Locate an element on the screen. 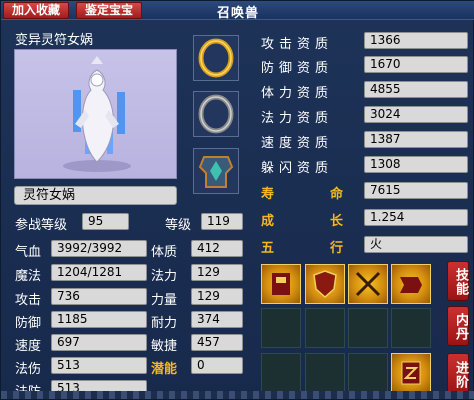 Image resolution: width=474 pixels, height=400 pixels. pet-display-name: 变异灵符女娲 is located at coordinates (54, 40).